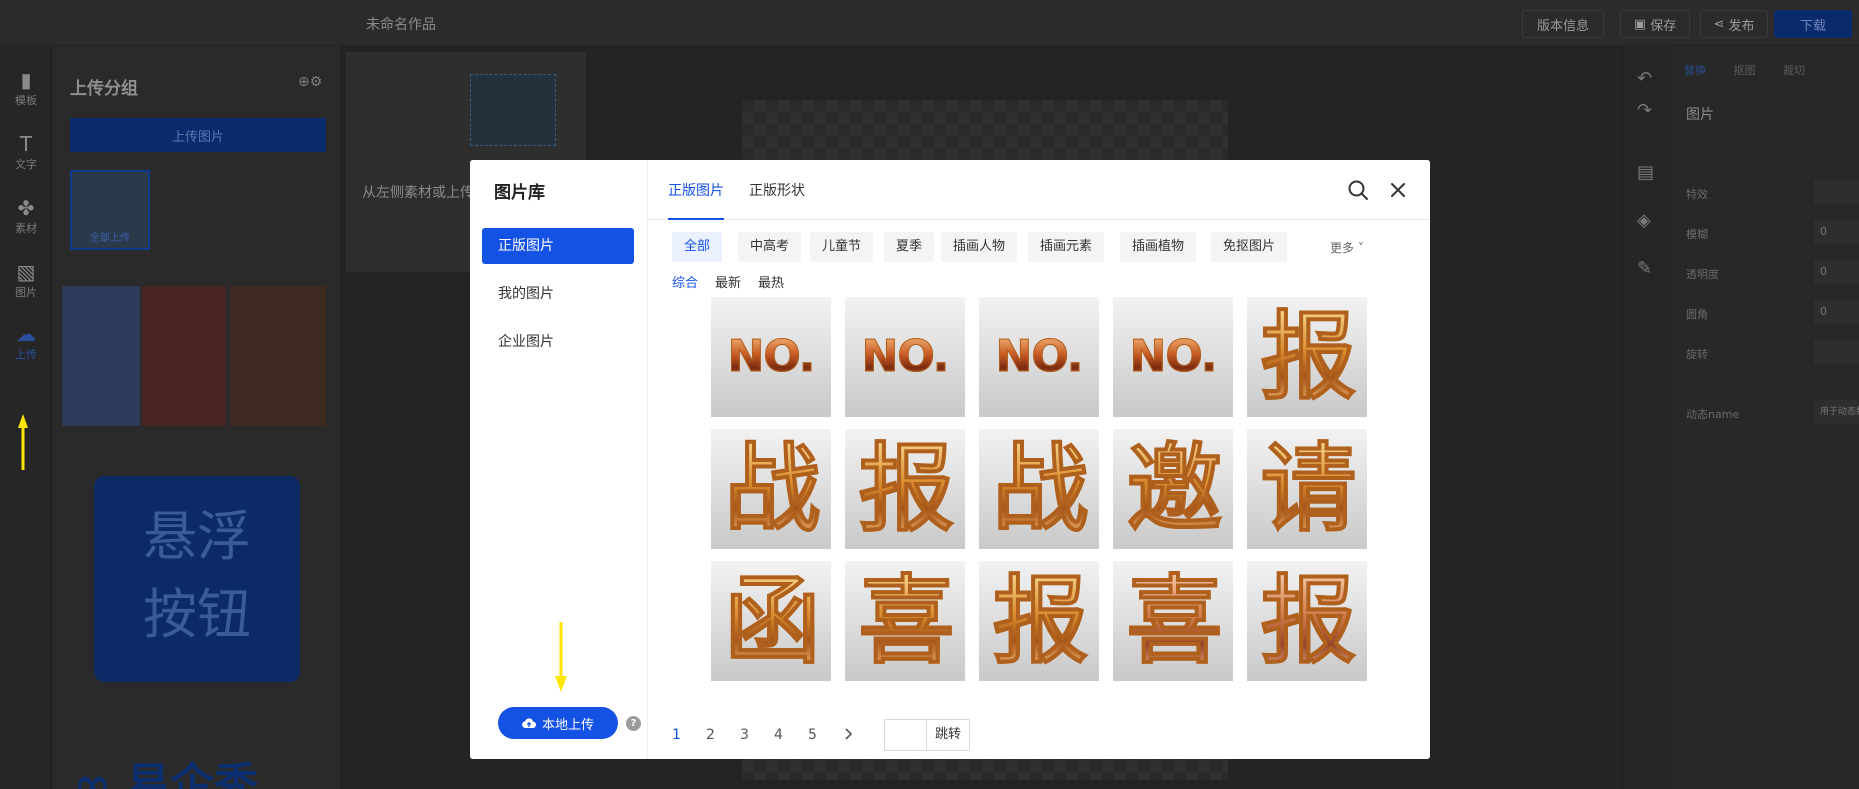  Describe the element at coordinates (1813, 24) in the screenshot. I see `download-button: 下载` at that location.